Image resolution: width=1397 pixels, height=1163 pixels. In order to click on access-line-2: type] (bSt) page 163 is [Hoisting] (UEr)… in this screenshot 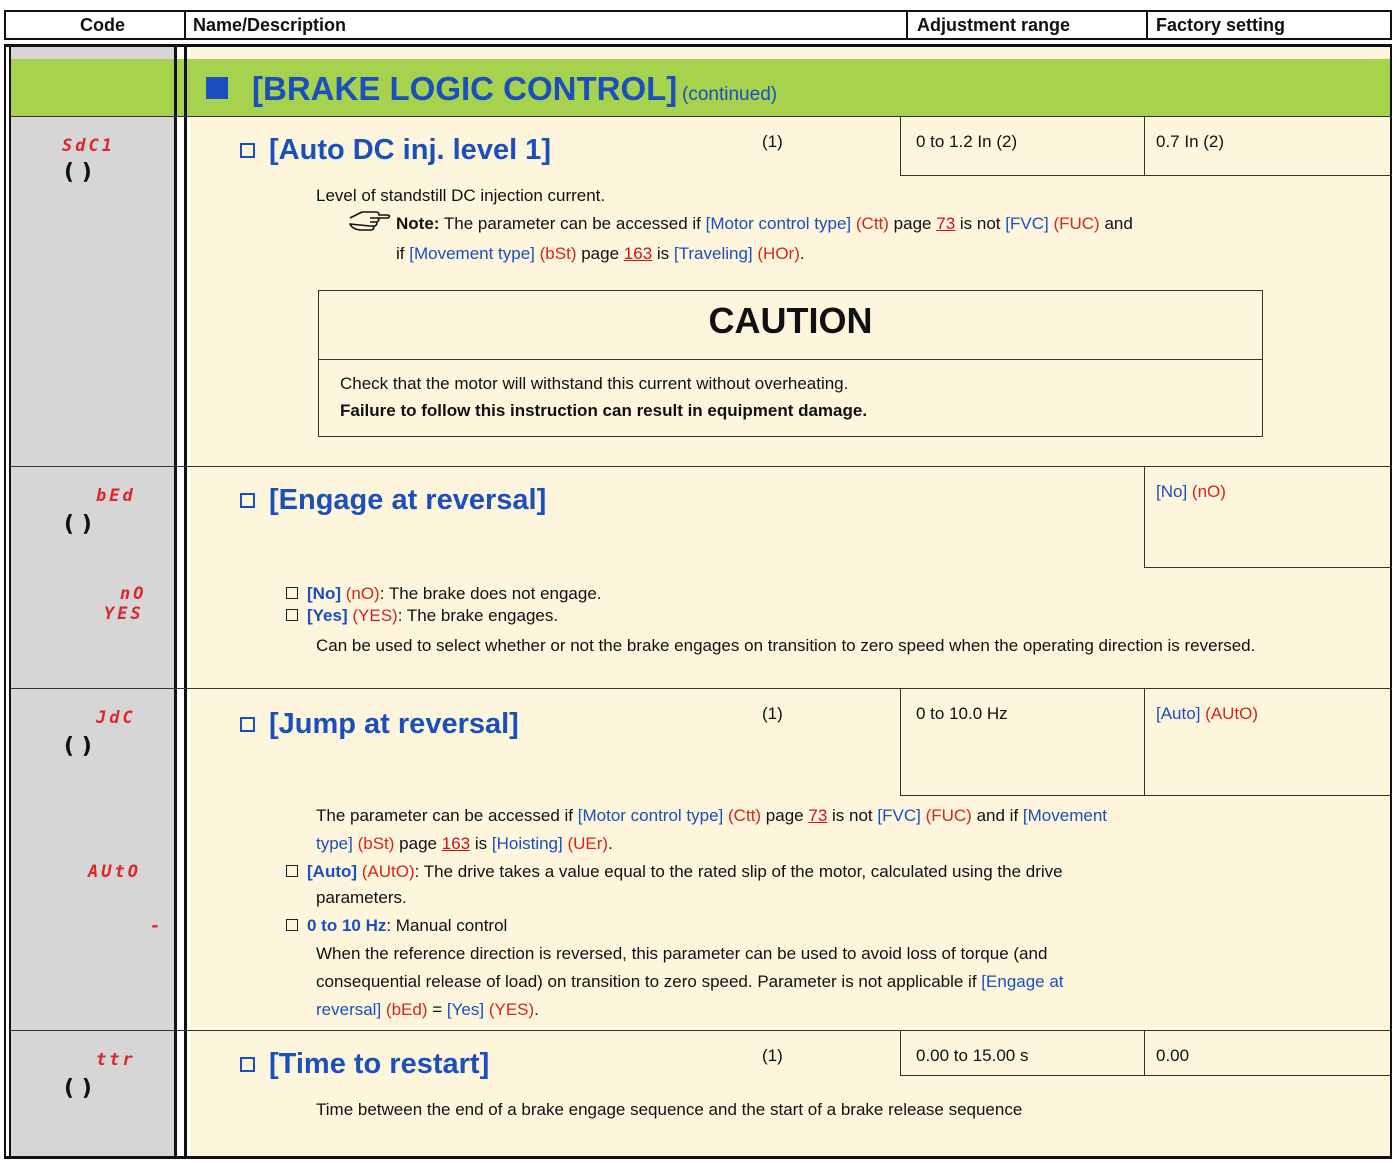, I will do `click(464, 843)`.